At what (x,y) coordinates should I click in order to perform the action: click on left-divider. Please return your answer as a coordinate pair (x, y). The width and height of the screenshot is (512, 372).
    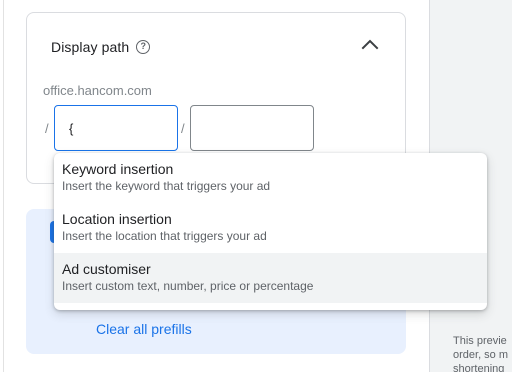
    Looking at the image, I should click on (3, 186).